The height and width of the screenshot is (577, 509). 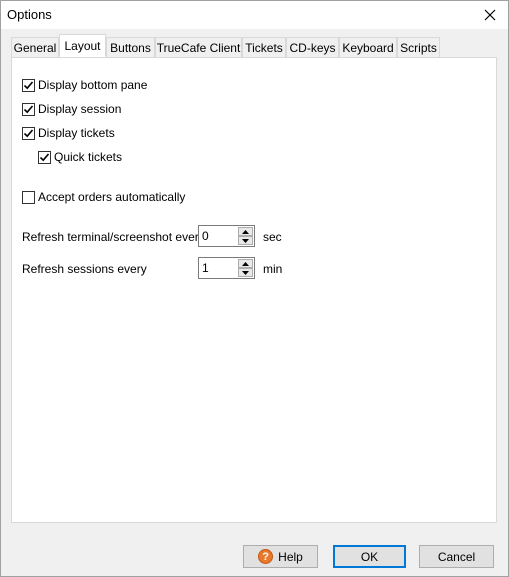 I want to click on tab-buttons: Buttons, so click(x=130, y=47).